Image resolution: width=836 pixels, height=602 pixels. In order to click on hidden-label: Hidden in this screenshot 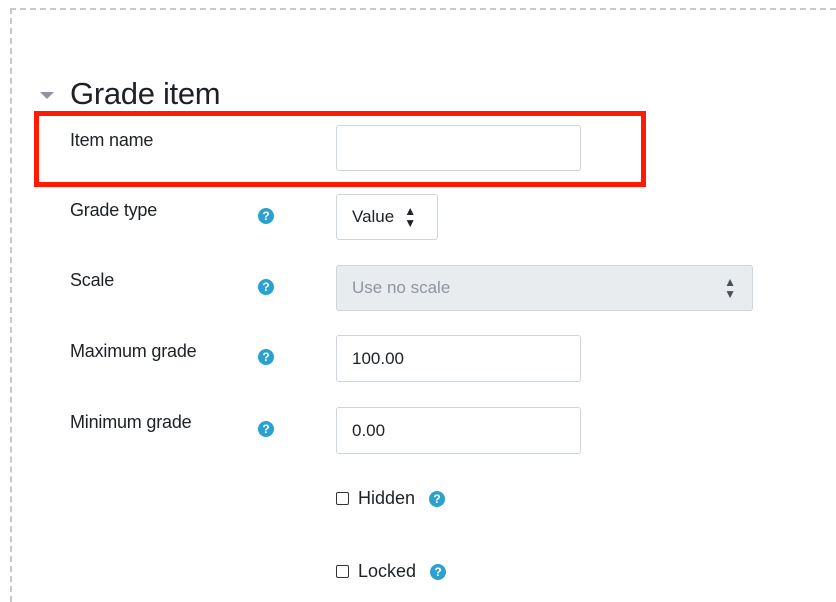, I will do `click(386, 498)`.